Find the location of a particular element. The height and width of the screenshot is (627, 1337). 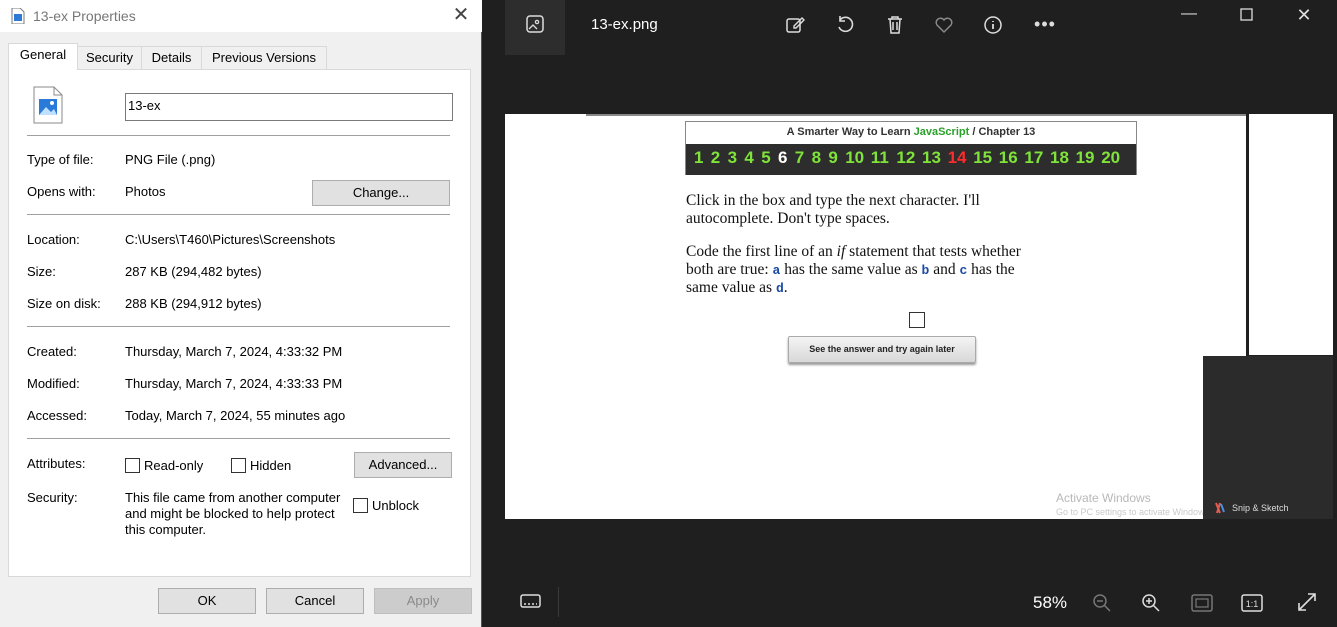

modified-label: Modified: is located at coordinates (53, 383).